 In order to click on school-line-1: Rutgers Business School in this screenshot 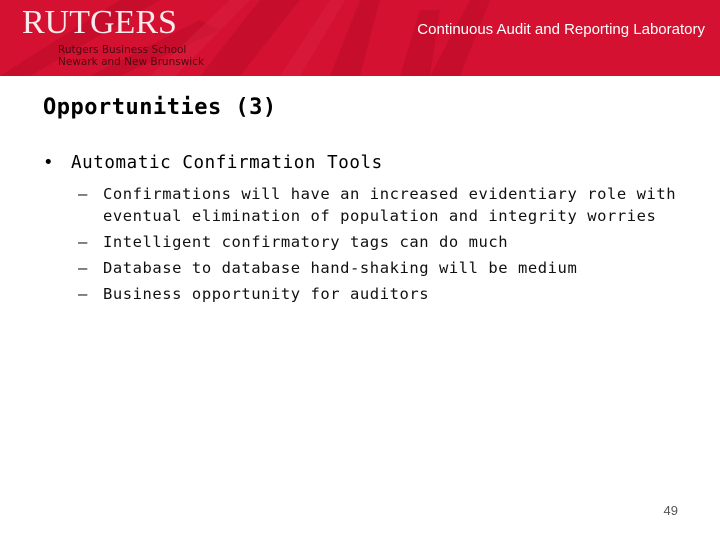, I will do `click(122, 50)`.